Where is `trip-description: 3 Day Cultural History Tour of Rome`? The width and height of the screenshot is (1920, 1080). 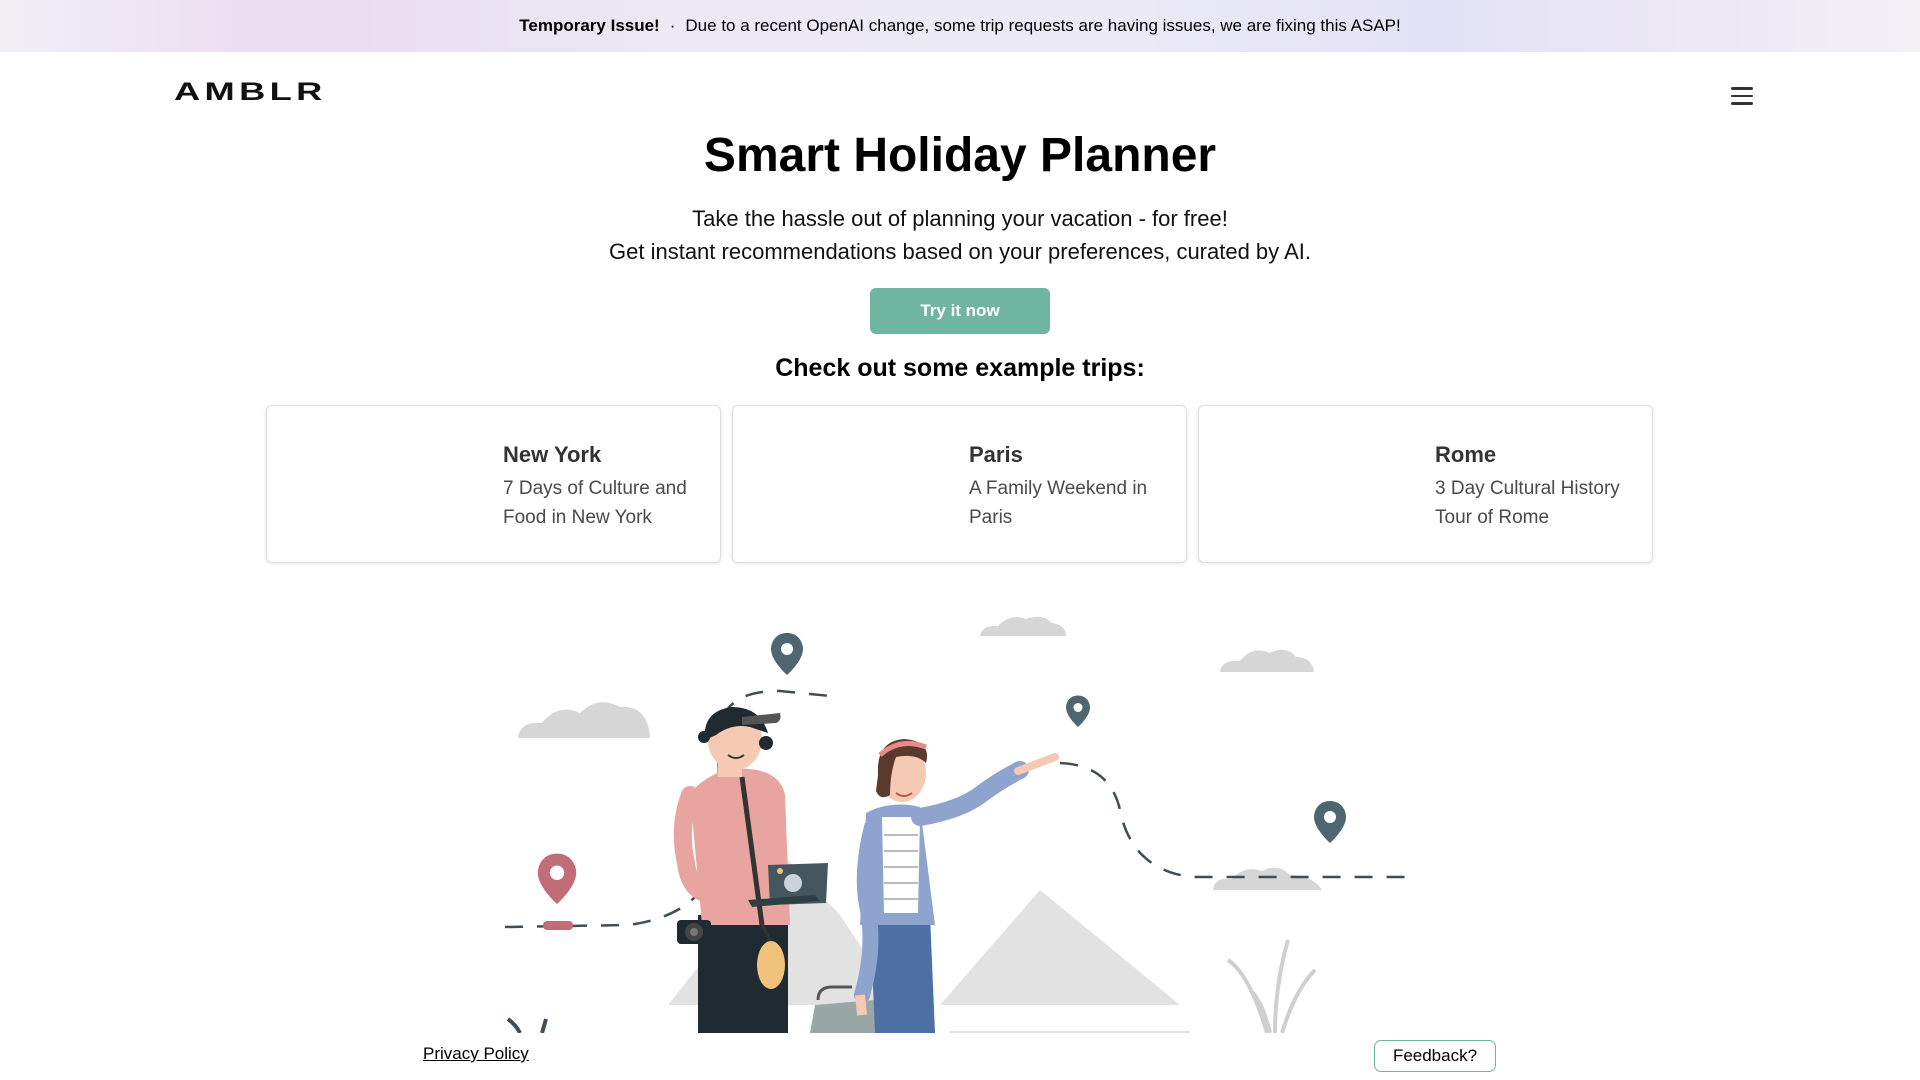
trip-description: 3 Day Cultural History Tour of Rome is located at coordinates (1527, 503).